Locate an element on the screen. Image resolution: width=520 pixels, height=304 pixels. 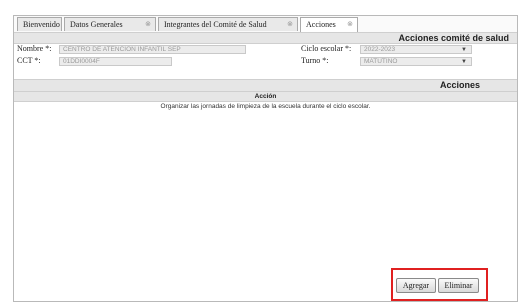
section-title-acciones: Acciones is located at coordinates (265, 85).